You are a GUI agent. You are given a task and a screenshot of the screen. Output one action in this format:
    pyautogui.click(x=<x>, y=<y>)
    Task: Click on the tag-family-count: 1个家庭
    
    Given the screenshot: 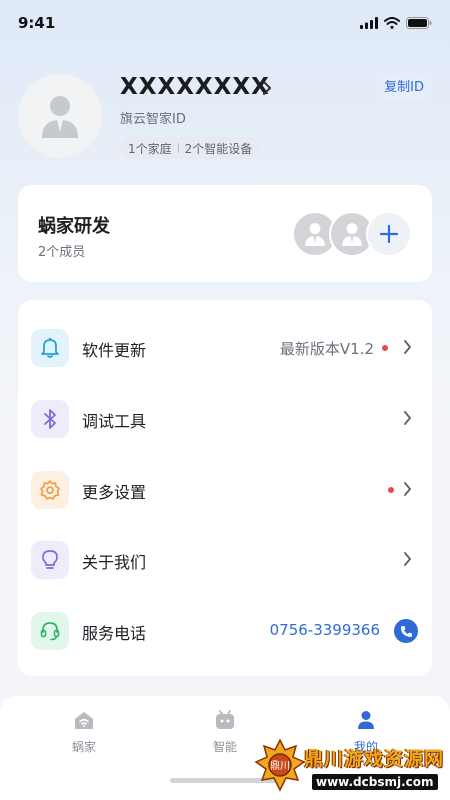 What is the action you would take?
    pyautogui.click(x=150, y=148)
    